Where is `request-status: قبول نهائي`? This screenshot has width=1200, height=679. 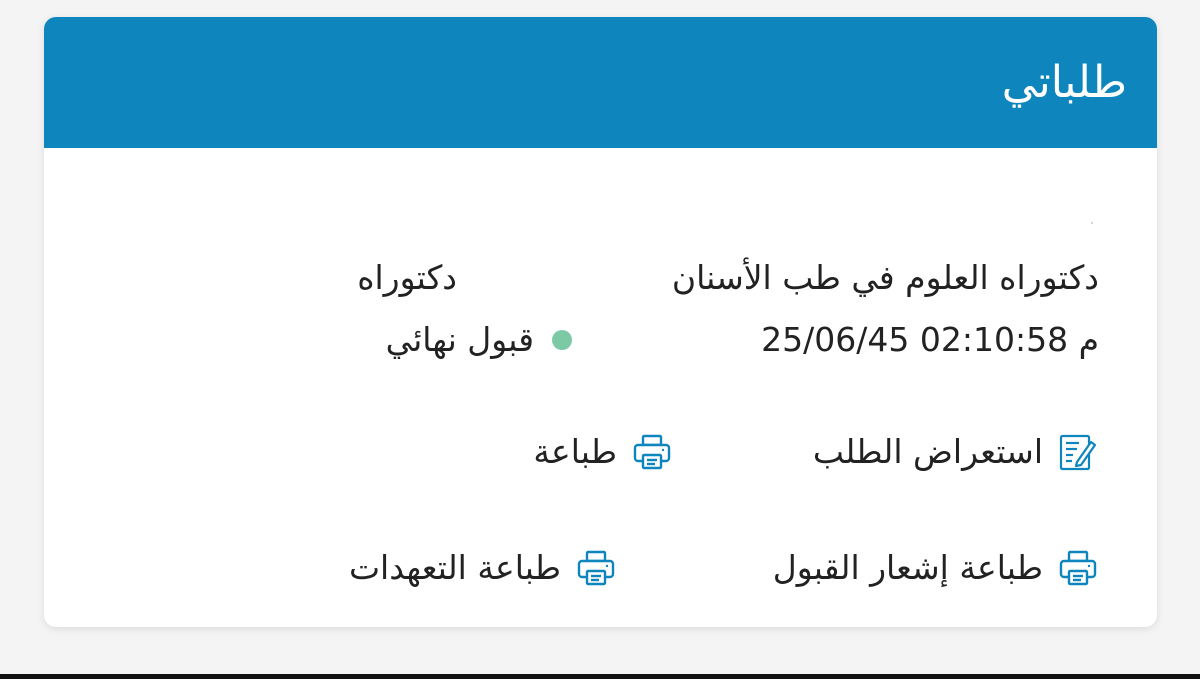
request-status: قبول نهائي is located at coordinates (479, 340).